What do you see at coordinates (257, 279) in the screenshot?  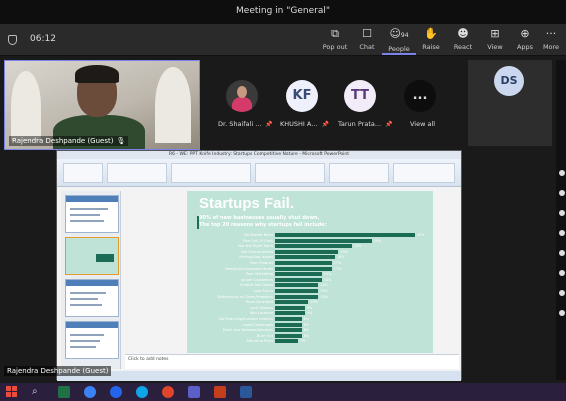 I see `chart-category-label: Ignore Customers` at bounding box center [257, 279].